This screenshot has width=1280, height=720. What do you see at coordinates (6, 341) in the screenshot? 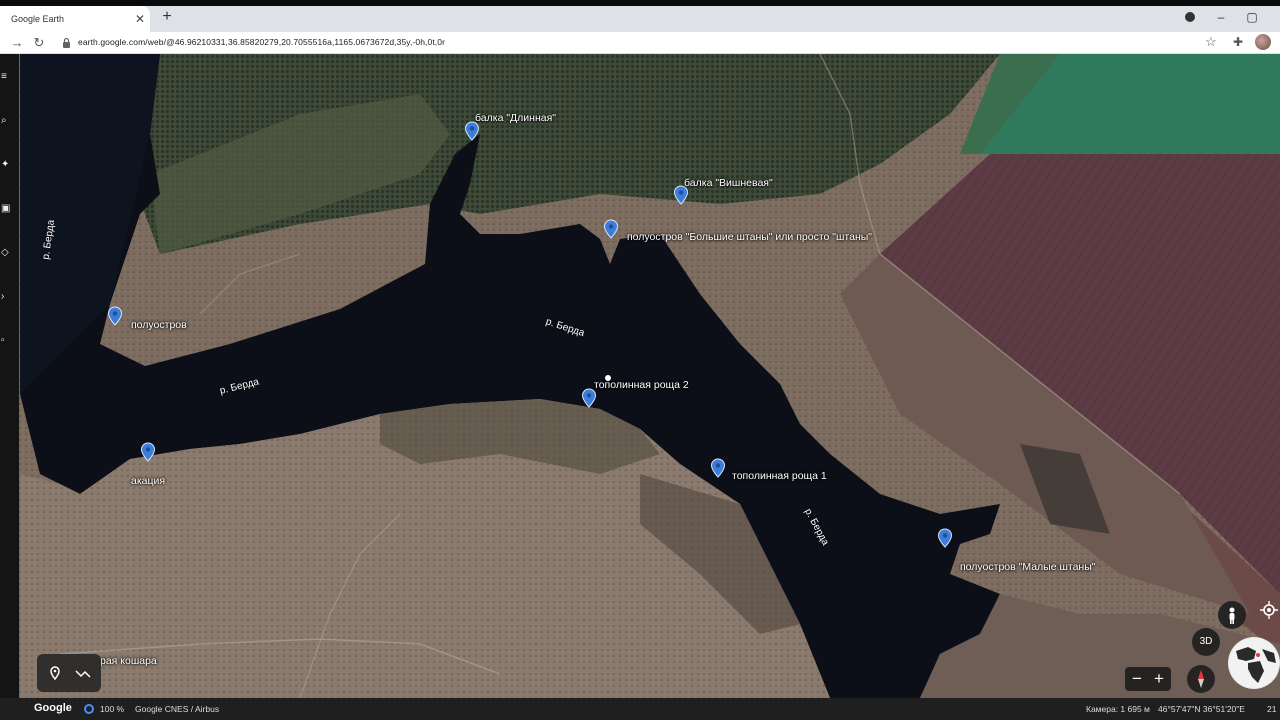
I see `share-icon: ▫` at bounding box center [6, 341].